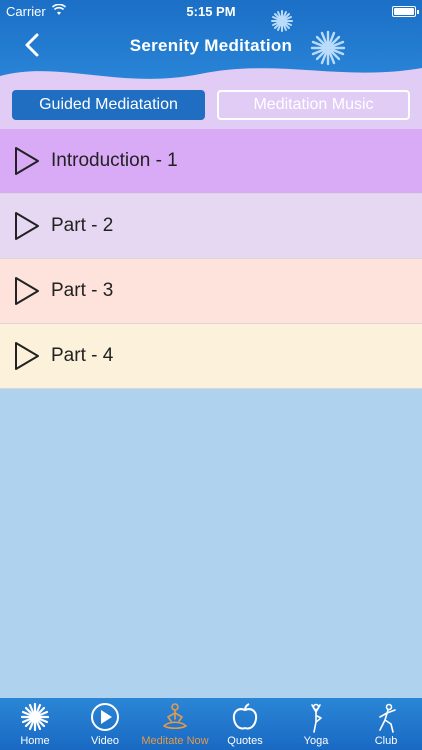  I want to click on navigation-header: Carrier 5:15 PM Serenity Meditation, so click(211, 43).